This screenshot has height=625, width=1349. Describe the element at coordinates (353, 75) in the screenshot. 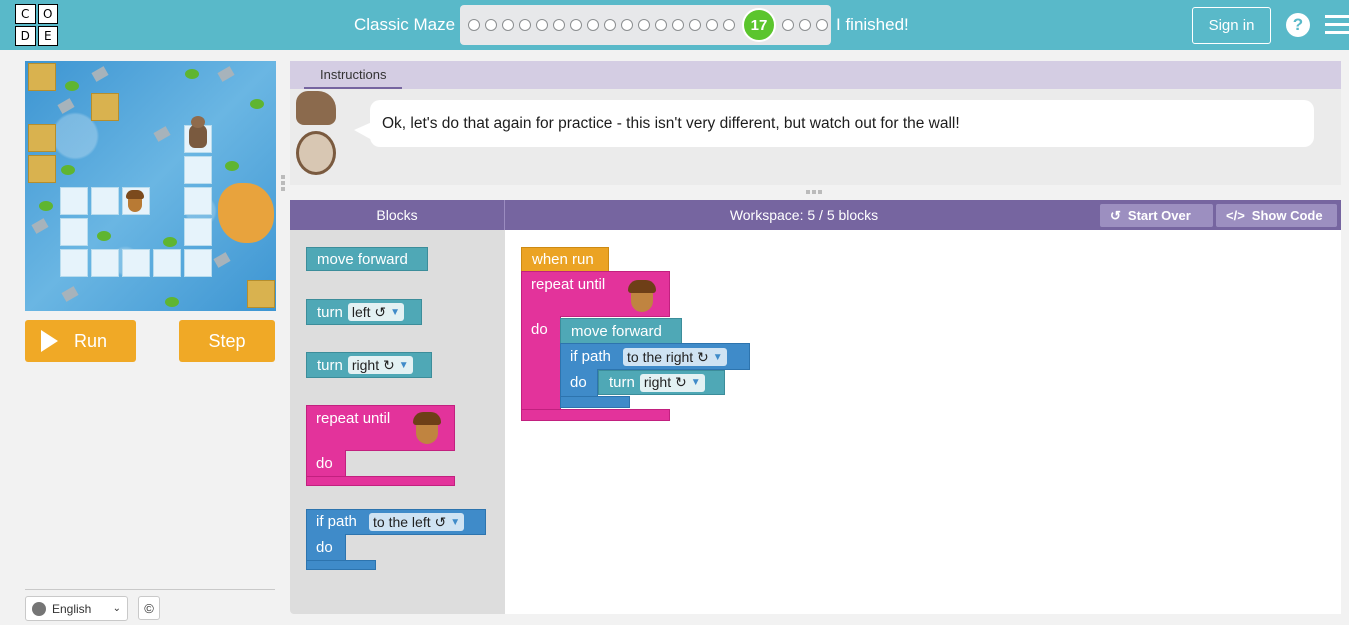

I see `tab-instructions: Instructions` at that location.